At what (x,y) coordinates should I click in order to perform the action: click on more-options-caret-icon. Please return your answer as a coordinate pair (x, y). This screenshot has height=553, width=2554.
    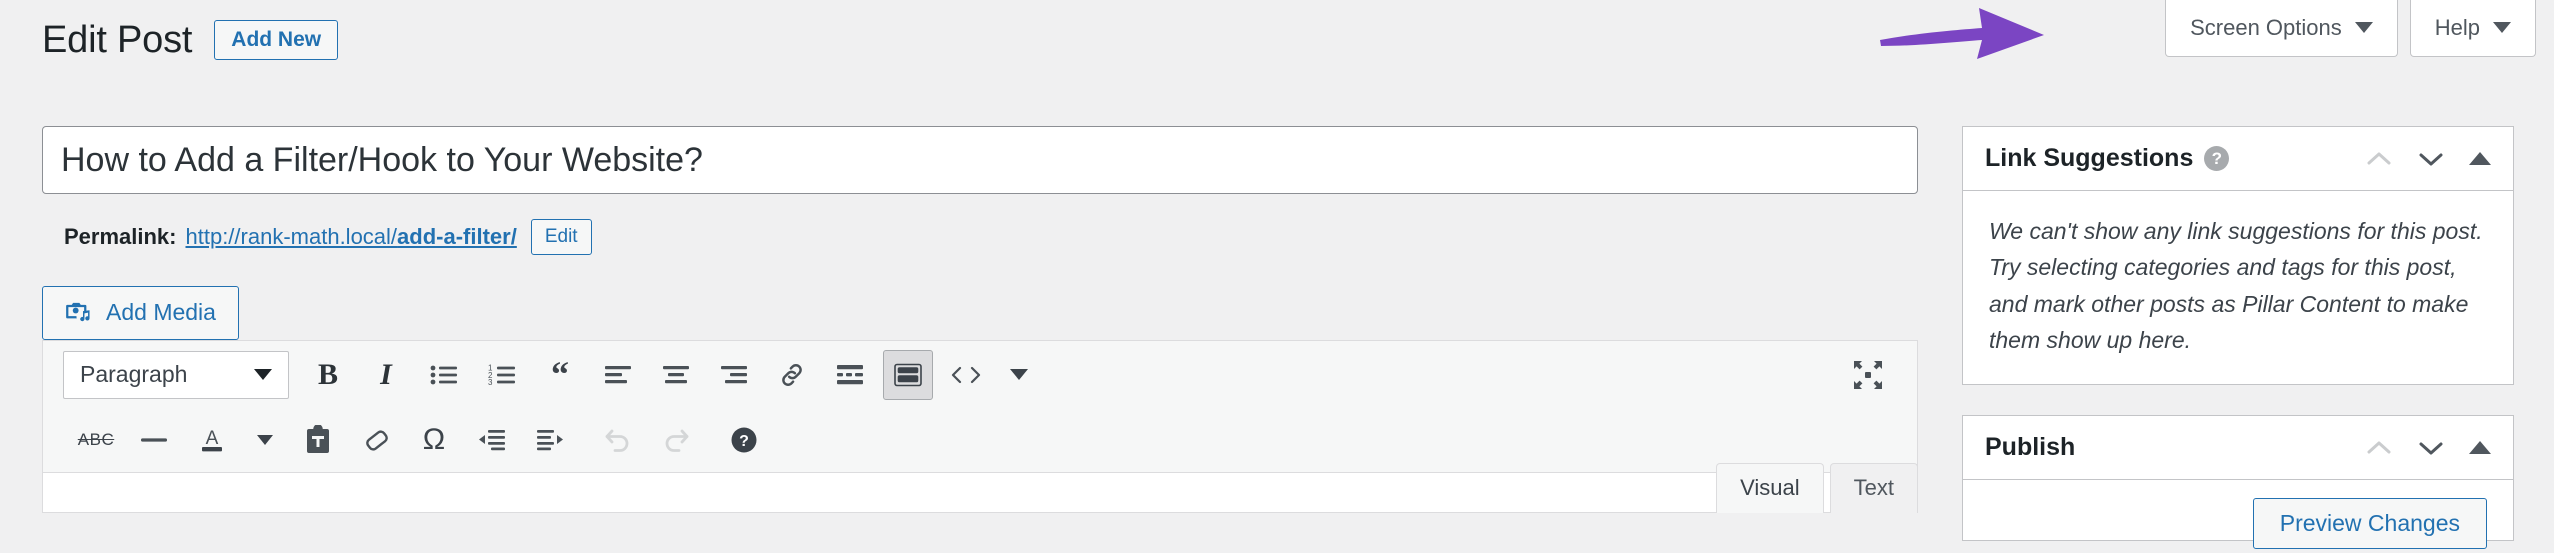
    Looking at the image, I should click on (1019, 375).